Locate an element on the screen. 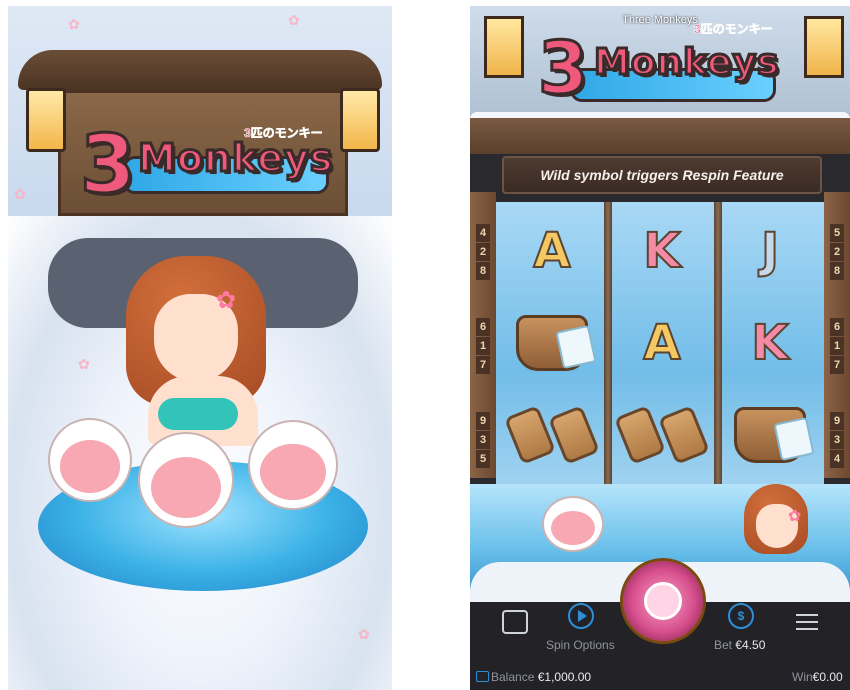 The height and width of the screenshot is (690, 850). bet-value: €4.50 is located at coordinates (750, 645).